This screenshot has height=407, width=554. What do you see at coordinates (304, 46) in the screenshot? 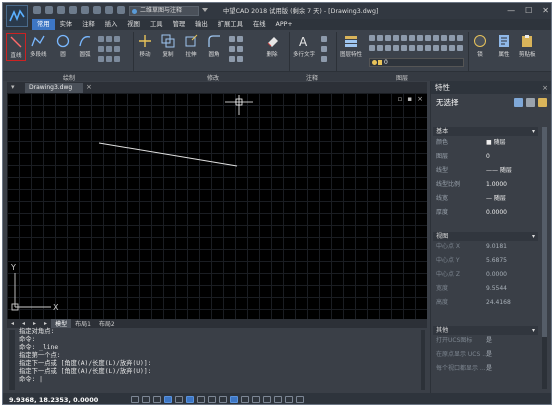
I see `mtext-tool-button: A 多行文字` at bounding box center [304, 46].